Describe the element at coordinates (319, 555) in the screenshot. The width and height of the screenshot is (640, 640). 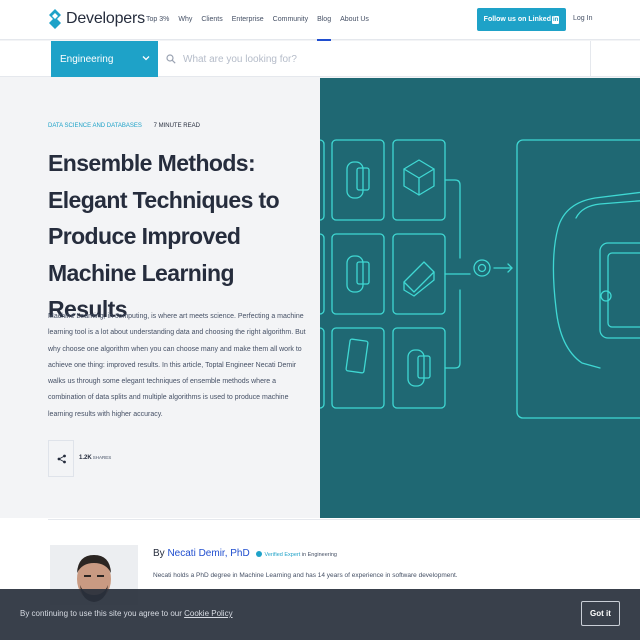
I see `verified-suffix: in Engineering` at that location.